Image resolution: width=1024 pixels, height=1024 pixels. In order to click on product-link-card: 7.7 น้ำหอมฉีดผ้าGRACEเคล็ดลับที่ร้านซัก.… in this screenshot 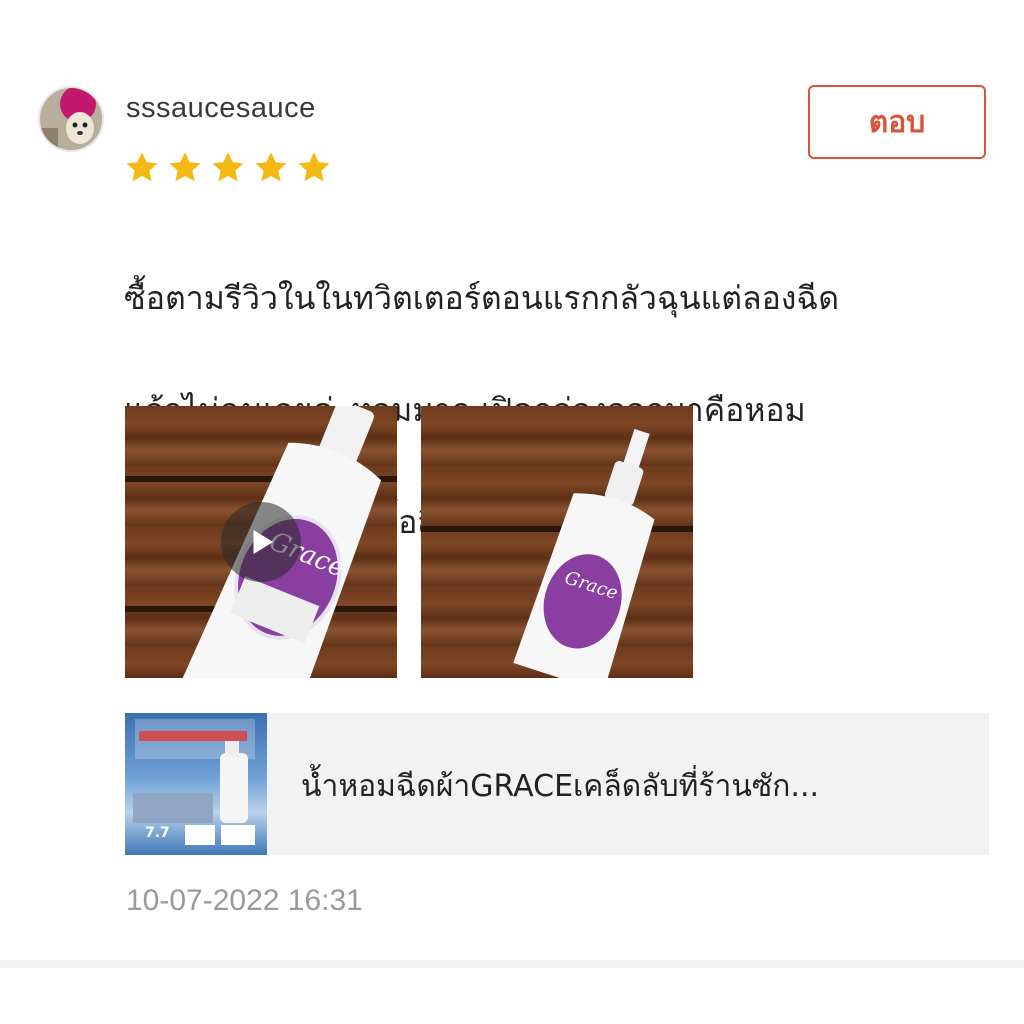, I will do `click(557, 784)`.